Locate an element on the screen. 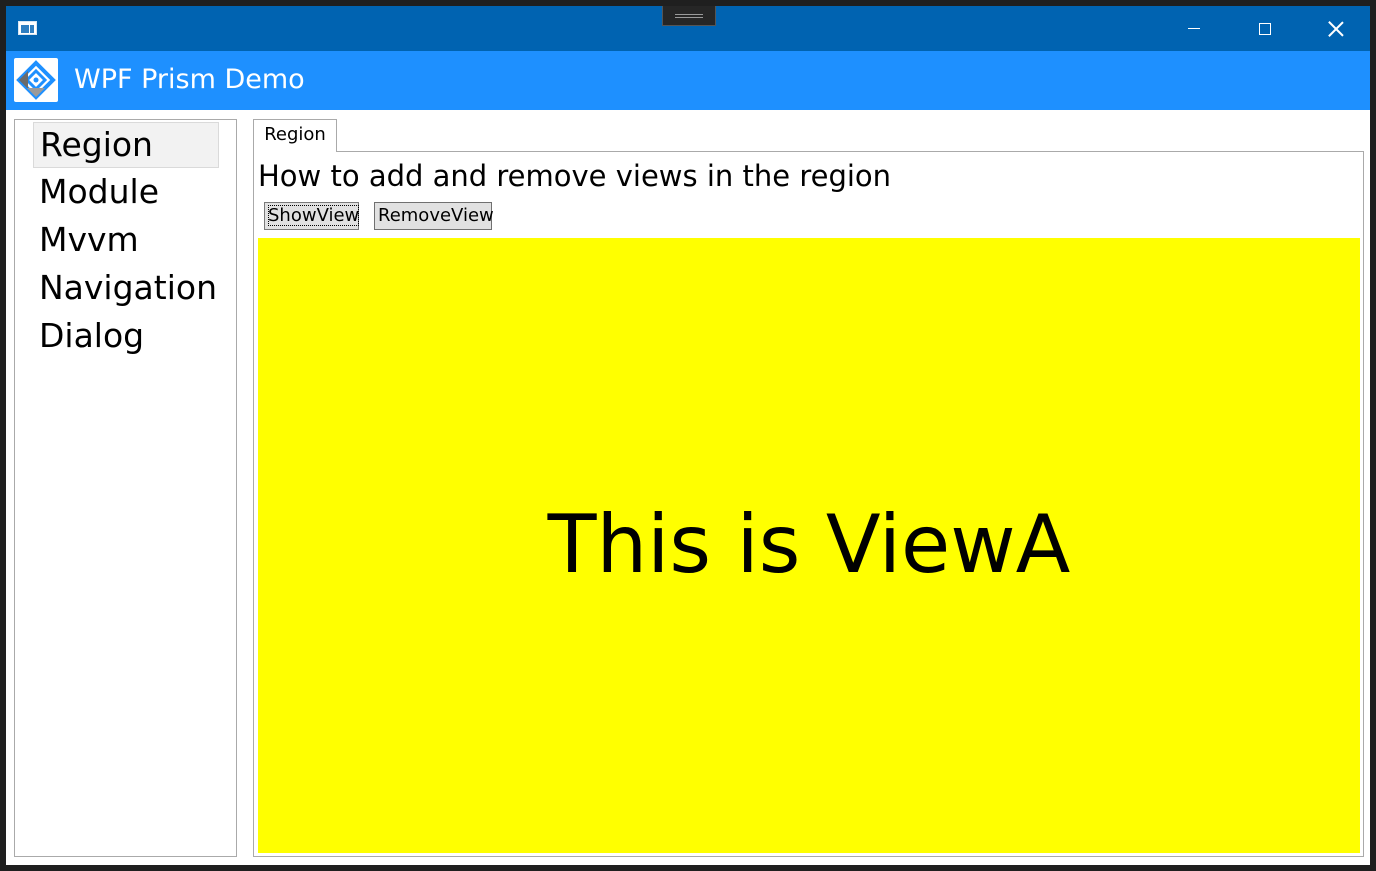 The height and width of the screenshot is (871, 1376). prism-logo-icon is located at coordinates (36, 80).